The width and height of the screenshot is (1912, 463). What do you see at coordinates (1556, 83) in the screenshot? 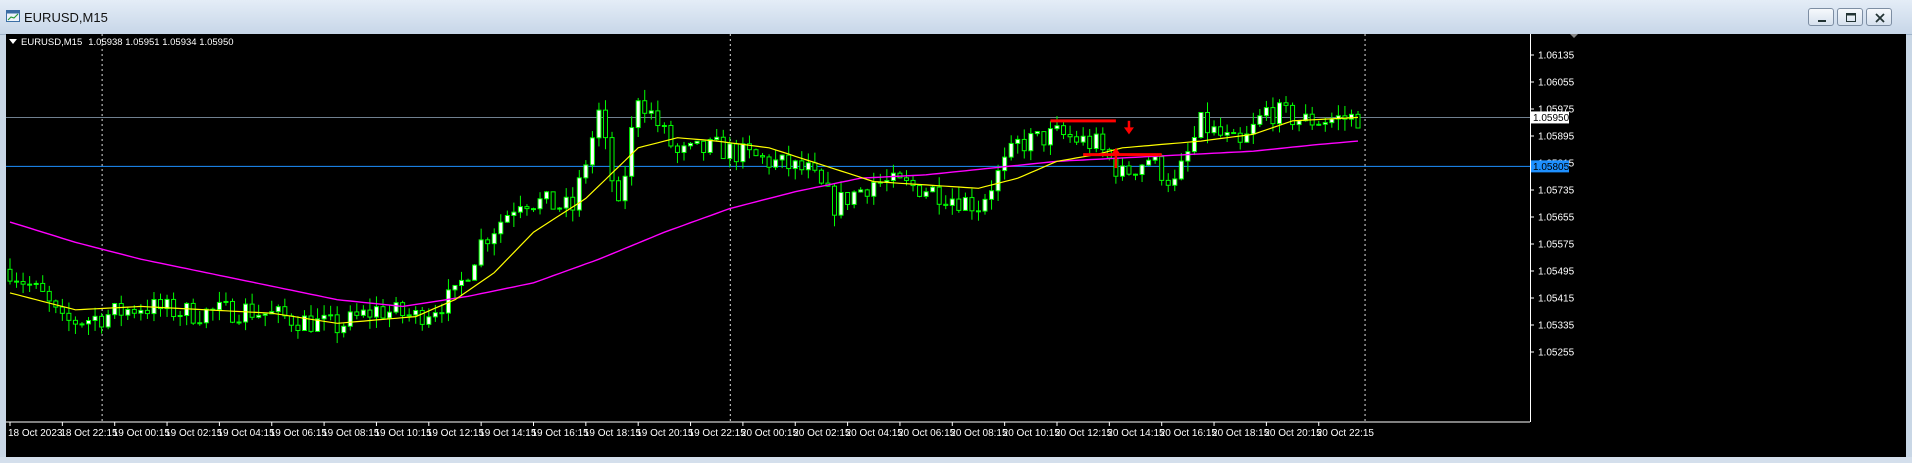
I see `price-tick-label: 1.06055` at bounding box center [1556, 83].